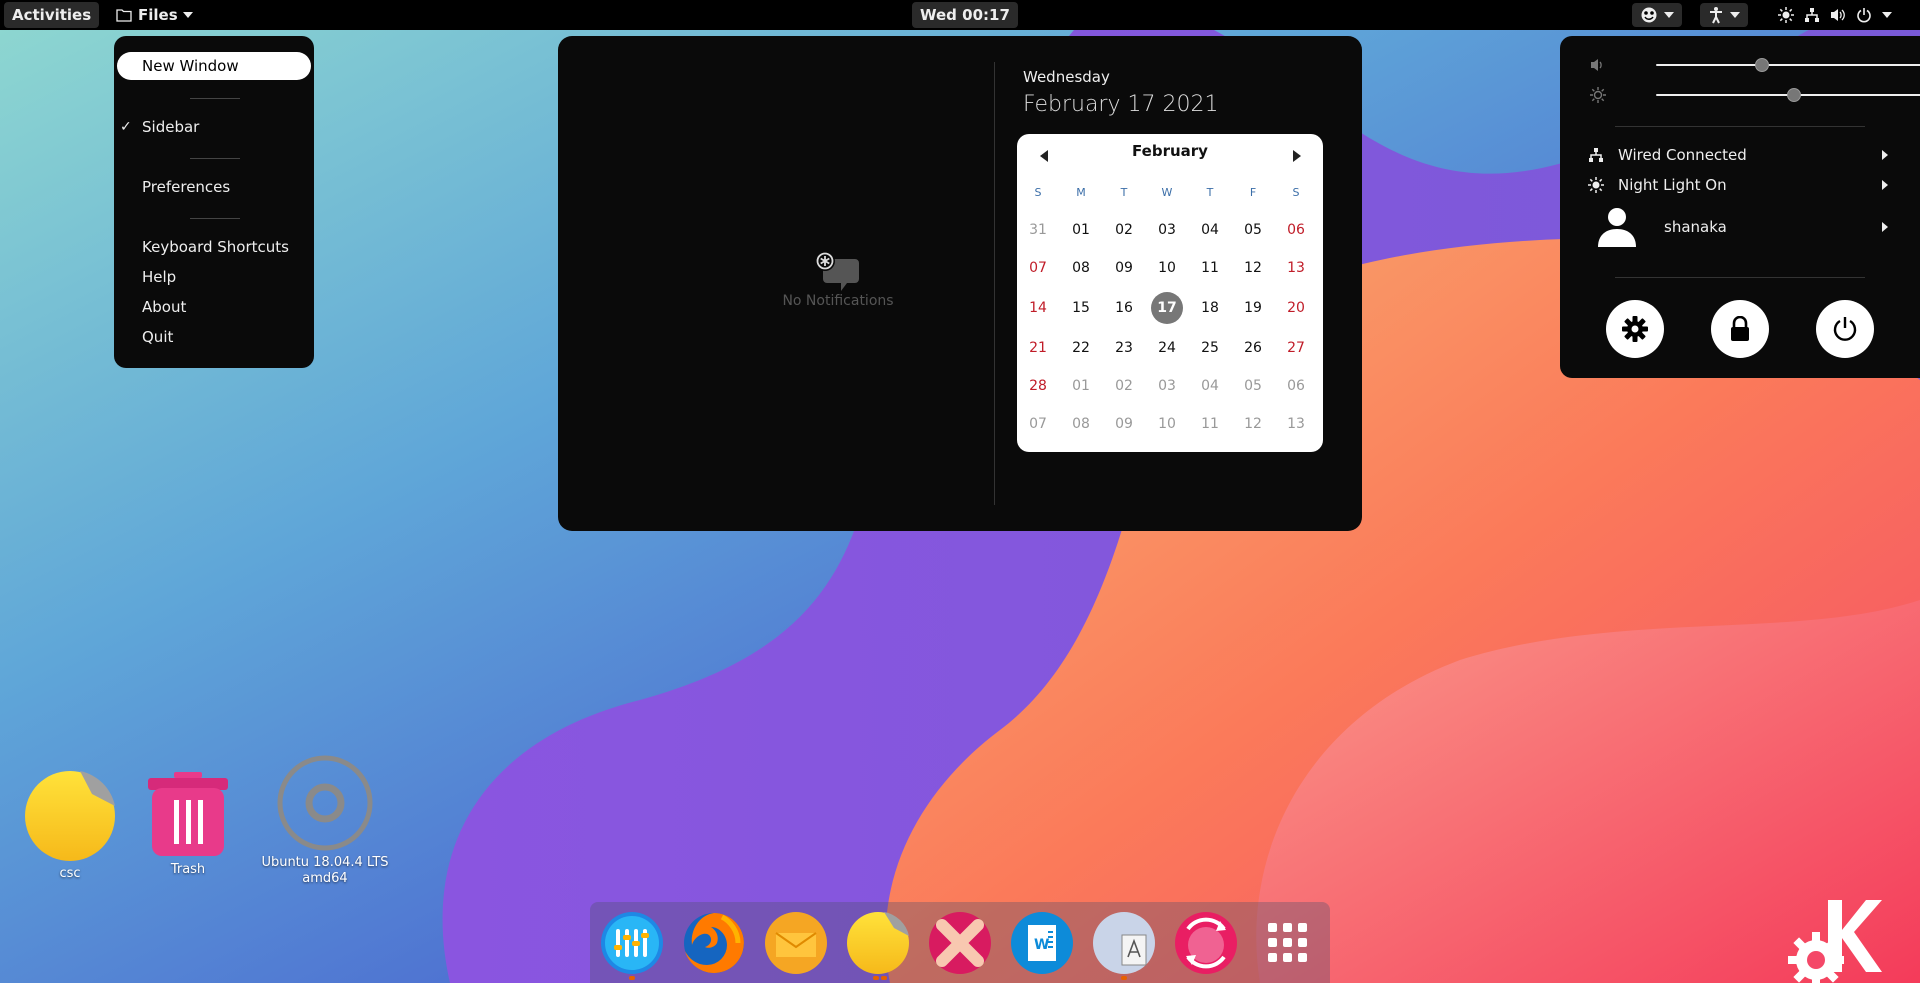  I want to click on calendar-day: 14, so click(1038, 308).